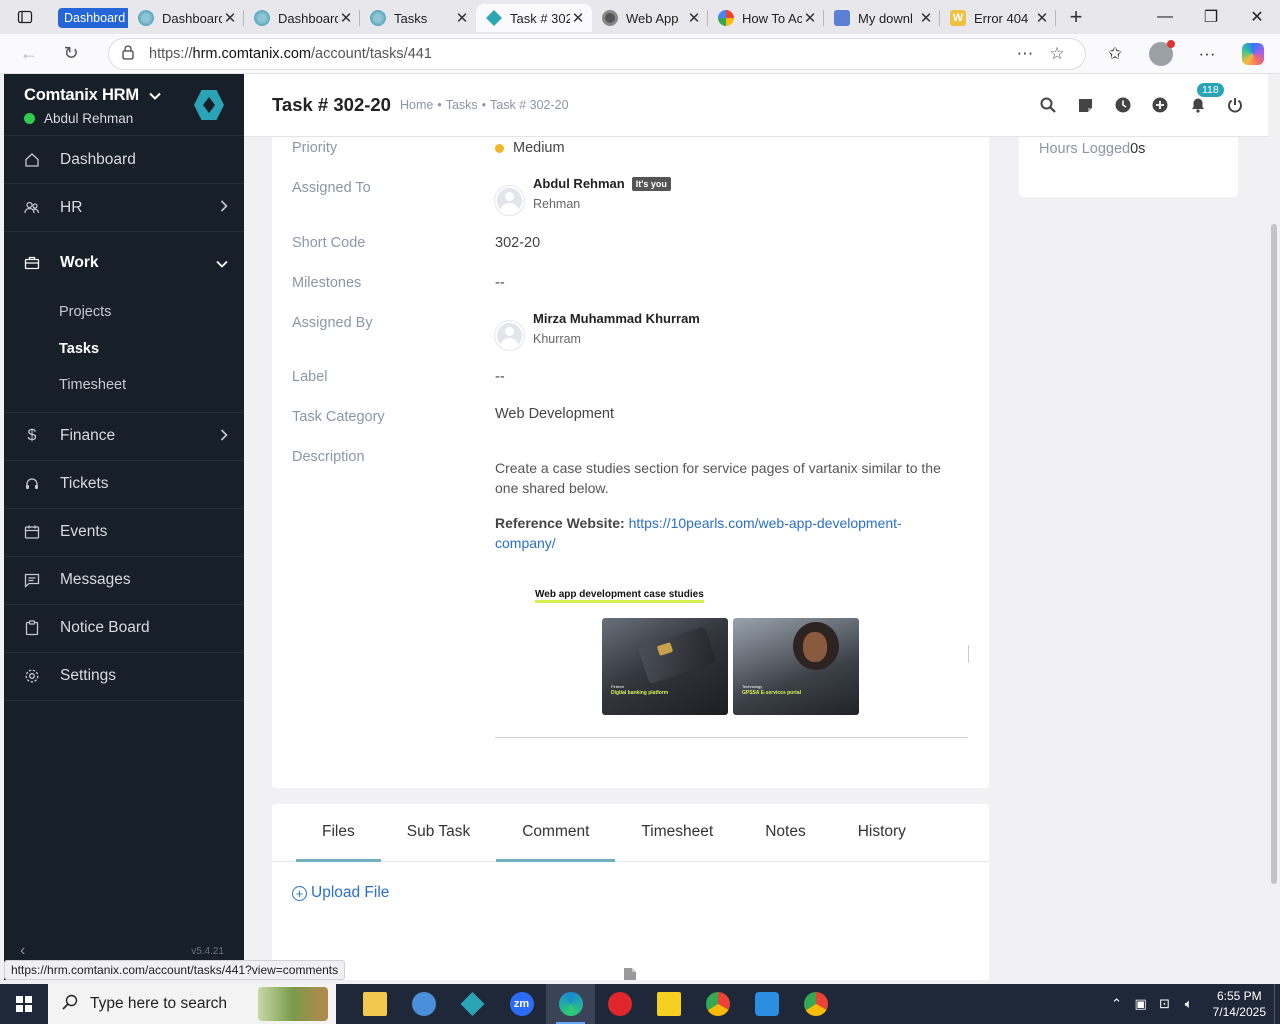 Image resolution: width=1280 pixels, height=1024 pixels. What do you see at coordinates (619, 1004) in the screenshot?
I see `taskbar-app-opera` at bounding box center [619, 1004].